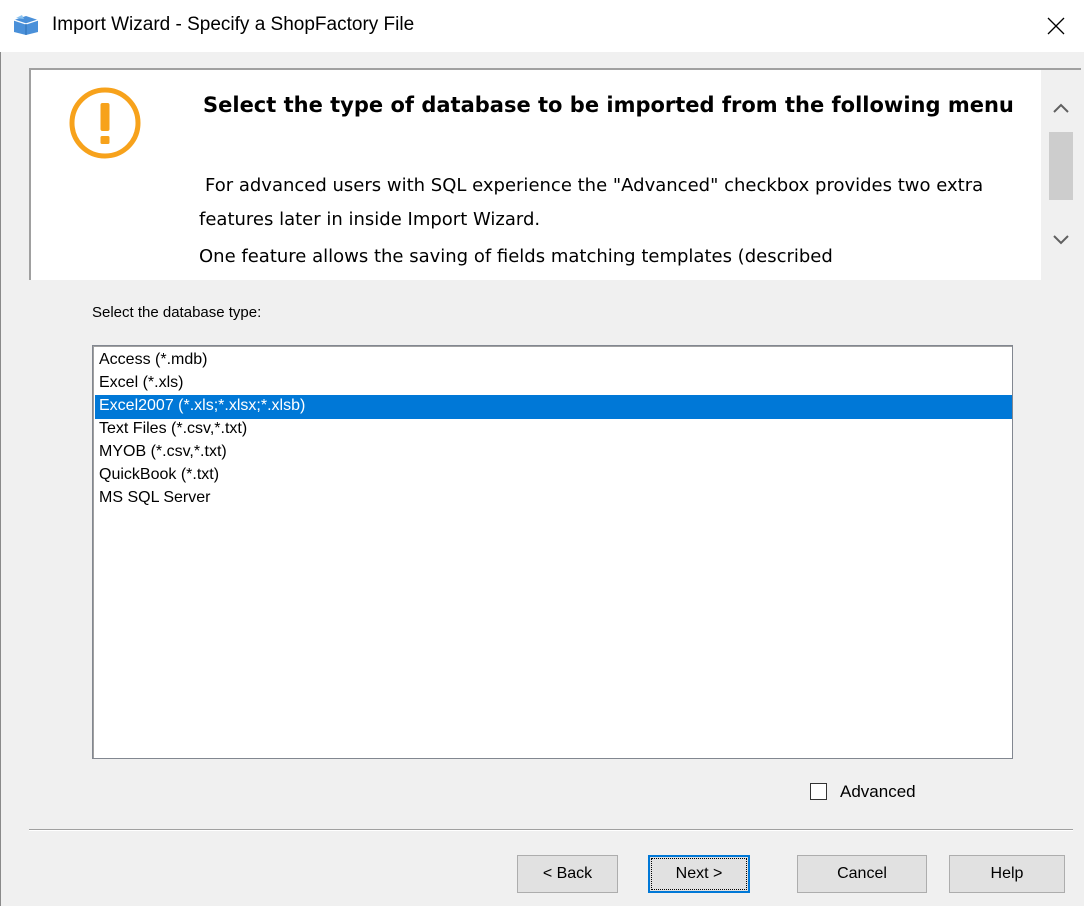  I want to click on list-item-ms-sql-server: MS SQL Server, so click(553, 499).